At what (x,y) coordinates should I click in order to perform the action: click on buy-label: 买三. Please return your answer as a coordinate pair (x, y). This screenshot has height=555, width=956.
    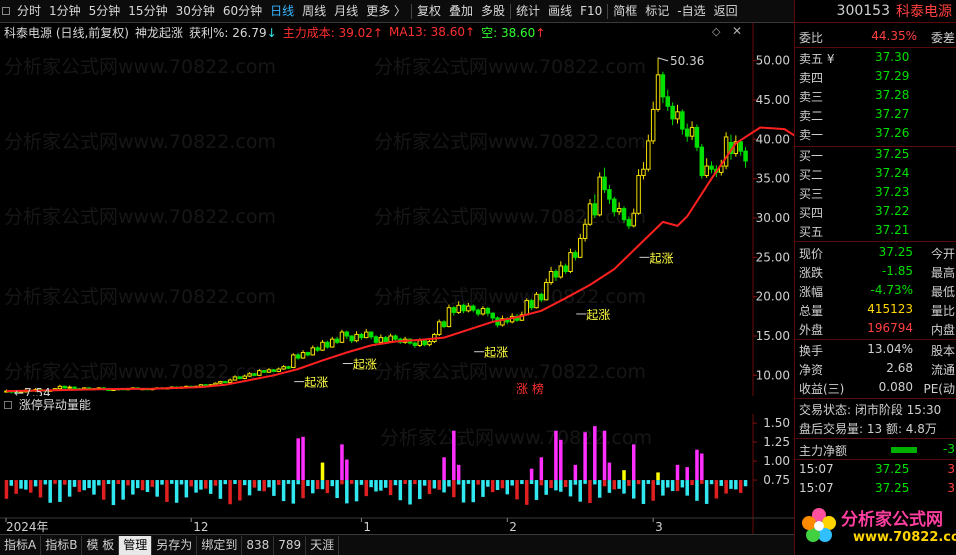
    Looking at the image, I should click on (811, 194).